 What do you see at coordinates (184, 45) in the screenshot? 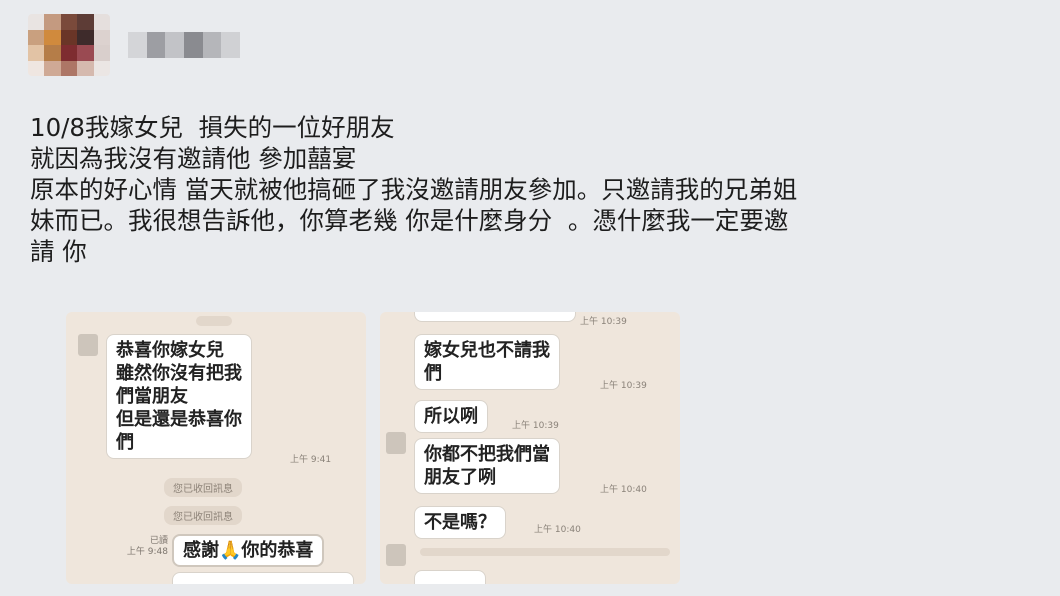
I see `author-name-blurred` at bounding box center [184, 45].